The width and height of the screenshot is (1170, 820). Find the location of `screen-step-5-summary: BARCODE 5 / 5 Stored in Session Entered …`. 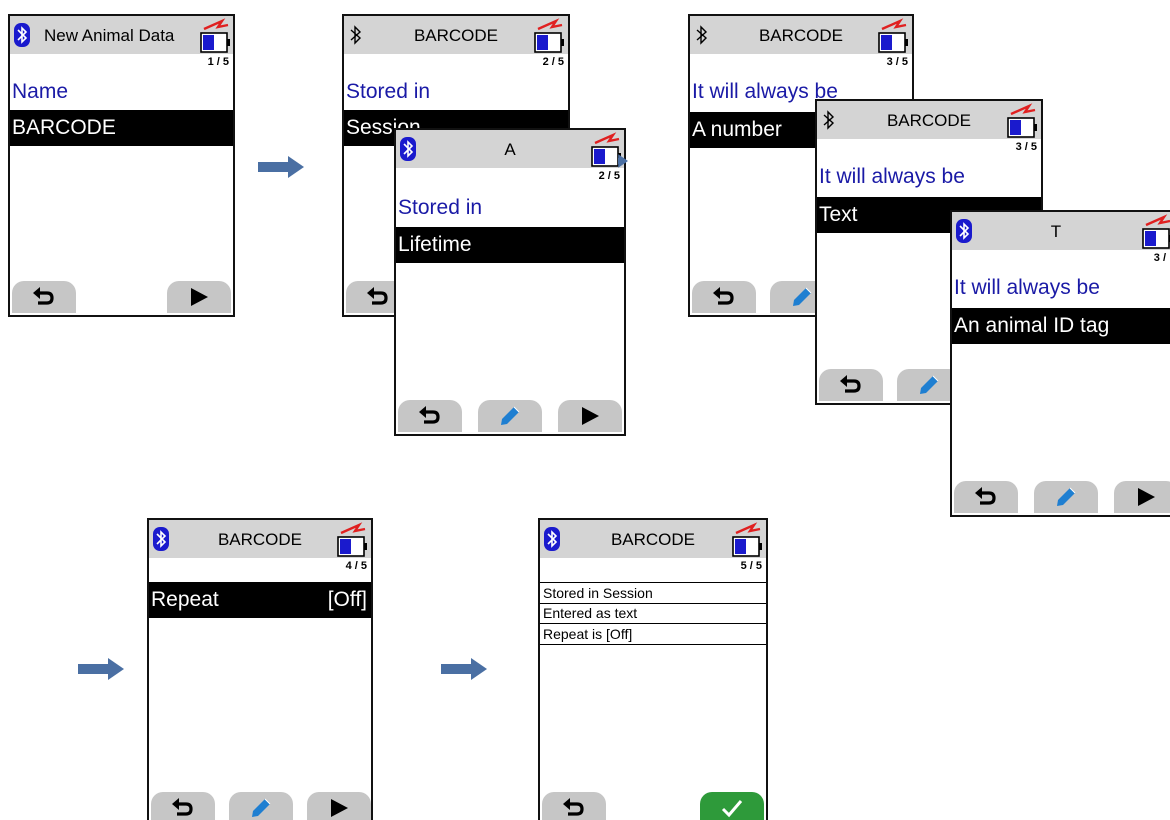

screen-step-5-summary: BARCODE 5 / 5 Stored in Session Entered … is located at coordinates (653, 669).